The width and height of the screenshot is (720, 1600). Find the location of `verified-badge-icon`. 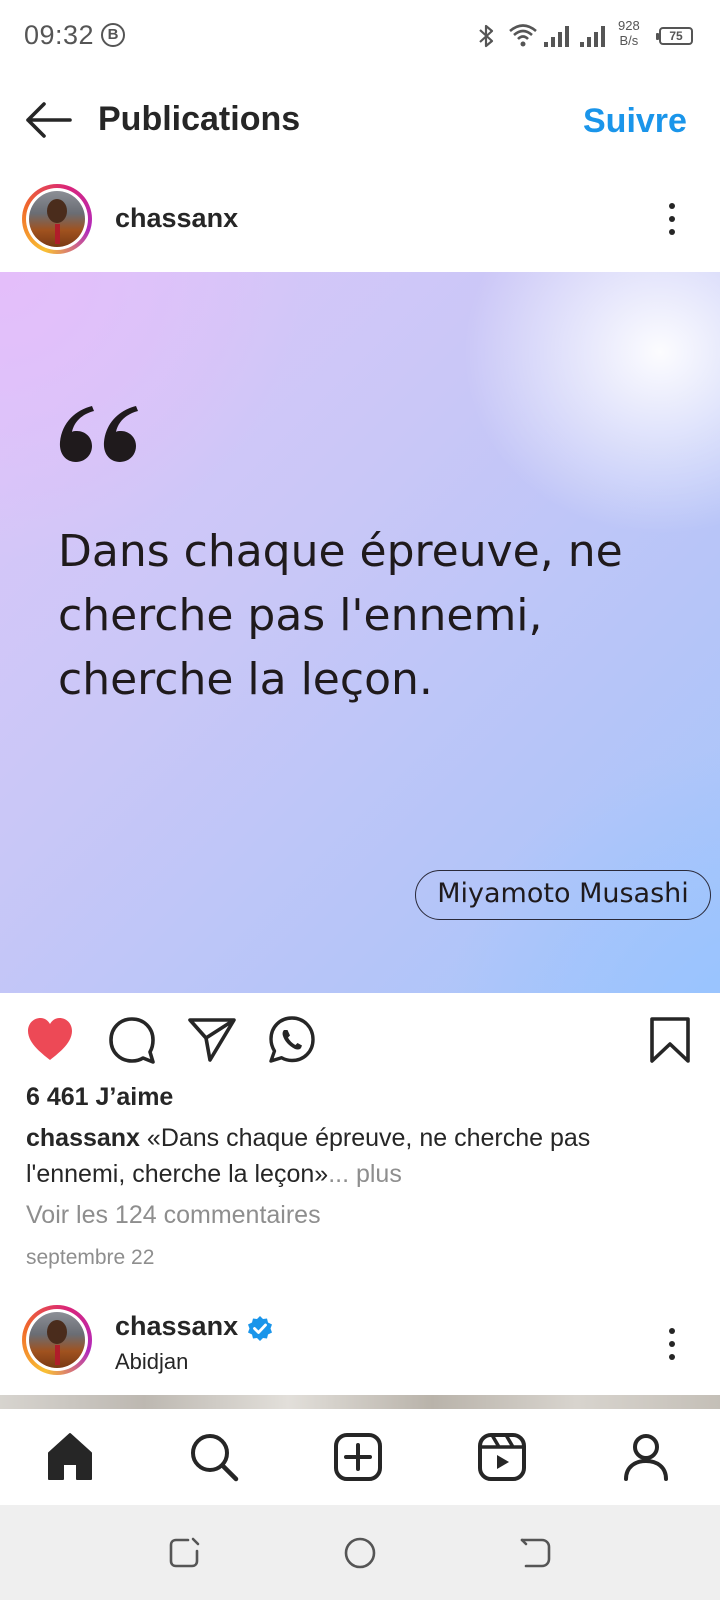

verified-badge-icon is located at coordinates (260, 1328).